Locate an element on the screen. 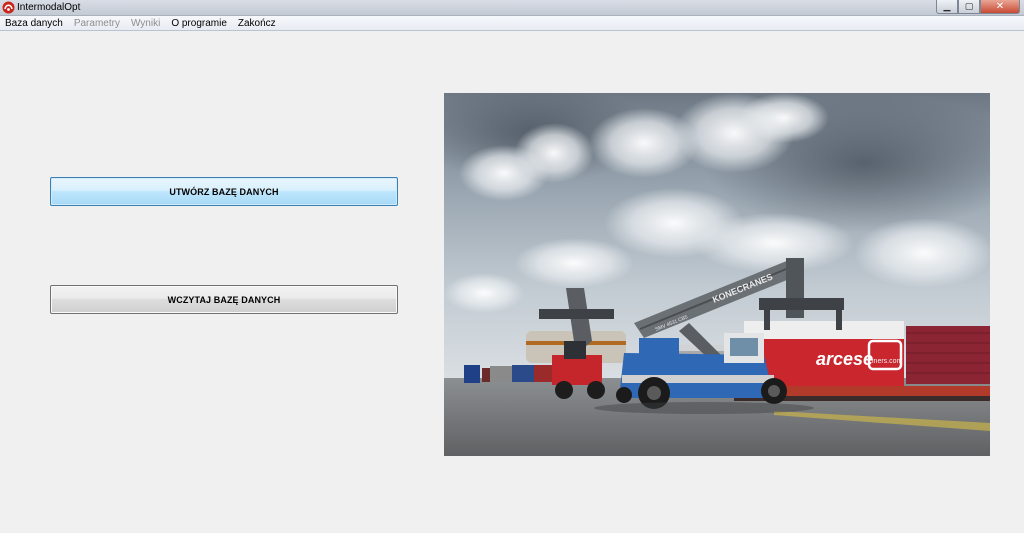 Image resolution: width=1024 pixels, height=533 pixels. trailer-brand: arcese is located at coordinates (844, 359).